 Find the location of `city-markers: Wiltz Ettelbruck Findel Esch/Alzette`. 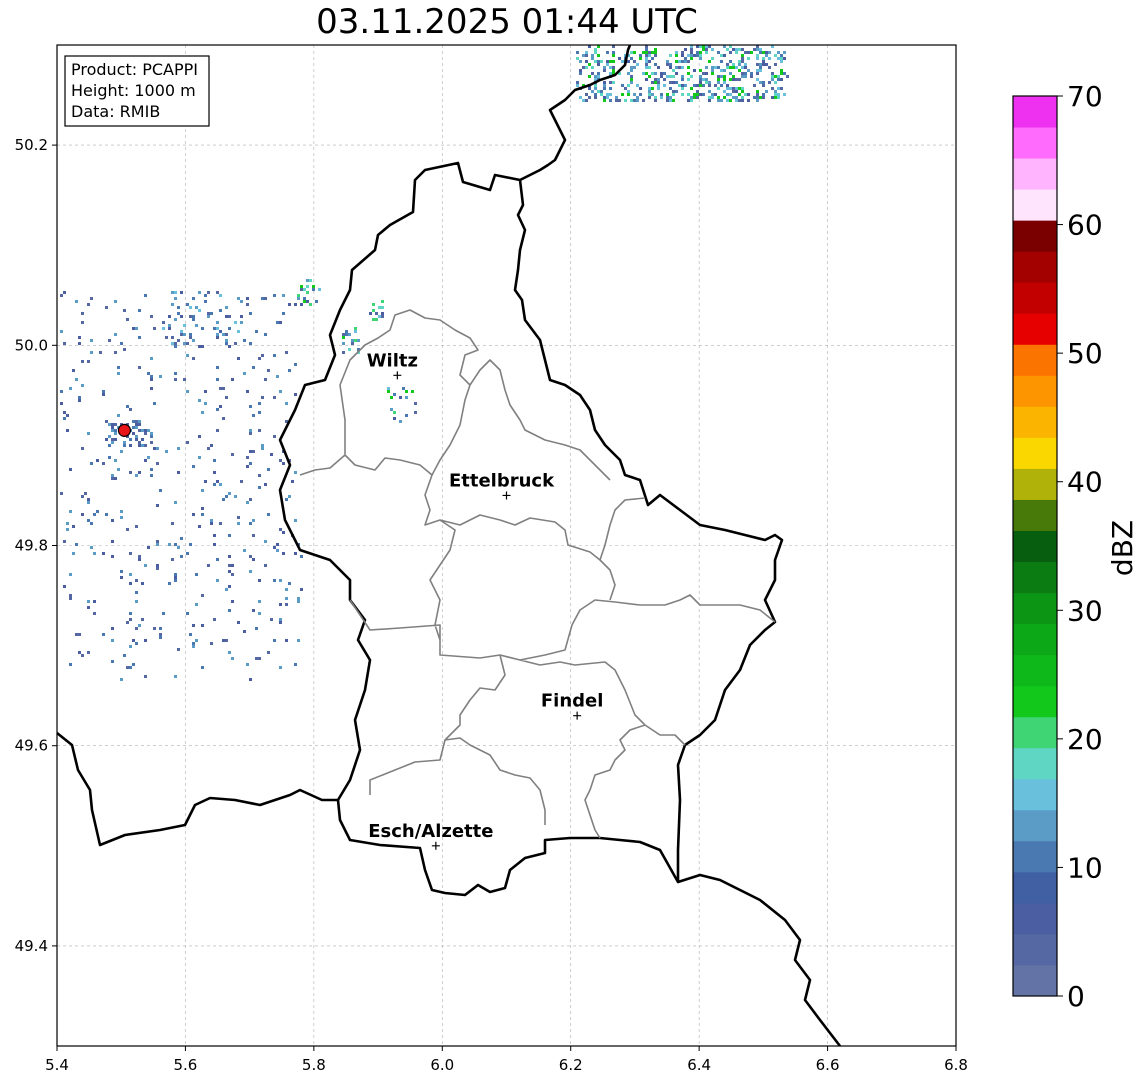

city-markers: Wiltz Ettelbruck Findel Esch/Alzette is located at coordinates (485, 600).